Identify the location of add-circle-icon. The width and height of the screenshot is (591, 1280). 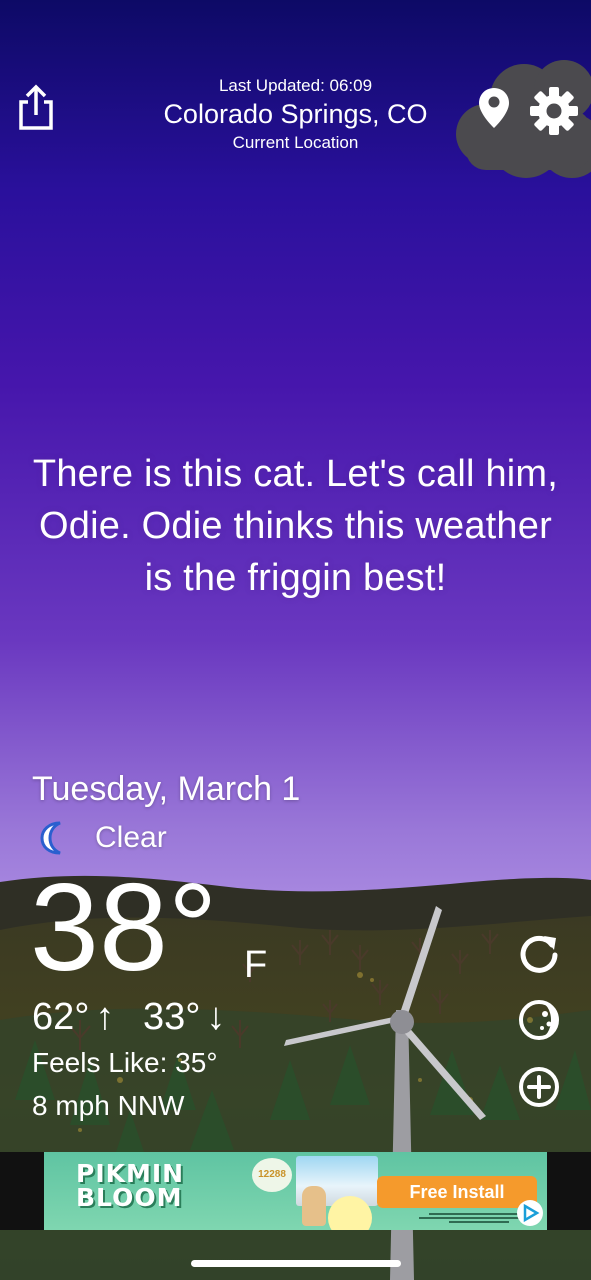
(539, 1087).